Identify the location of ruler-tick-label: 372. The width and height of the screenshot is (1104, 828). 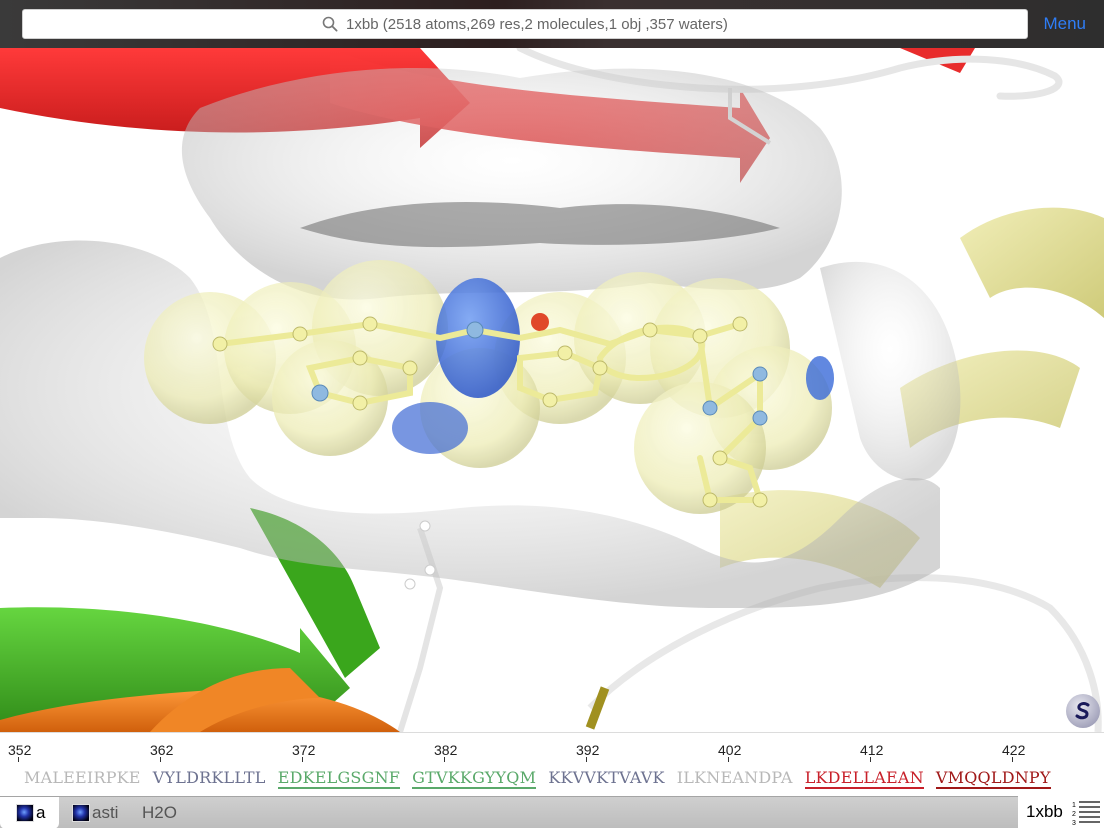
(304, 750).